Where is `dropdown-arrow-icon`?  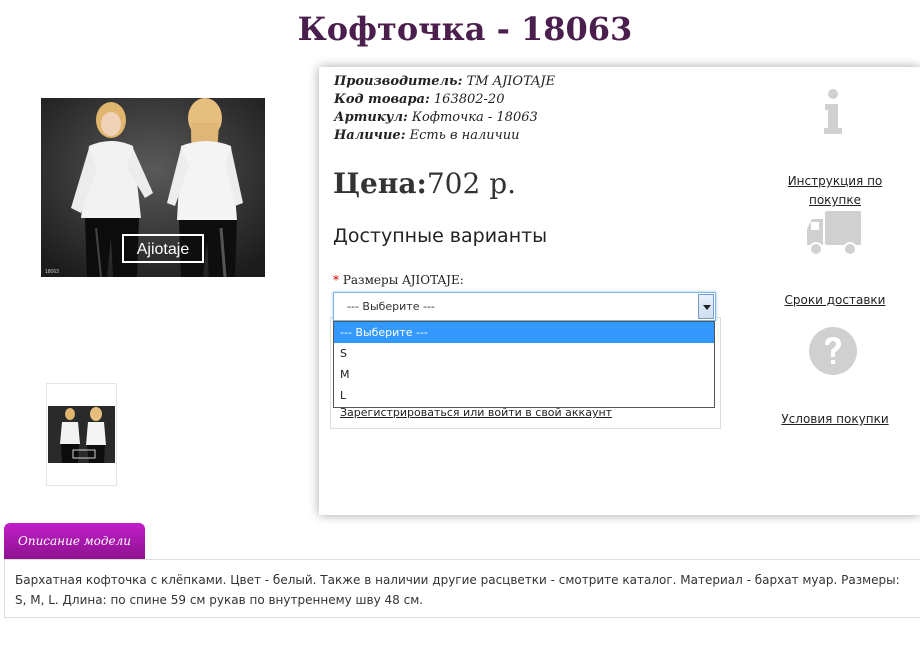 dropdown-arrow-icon is located at coordinates (706, 306).